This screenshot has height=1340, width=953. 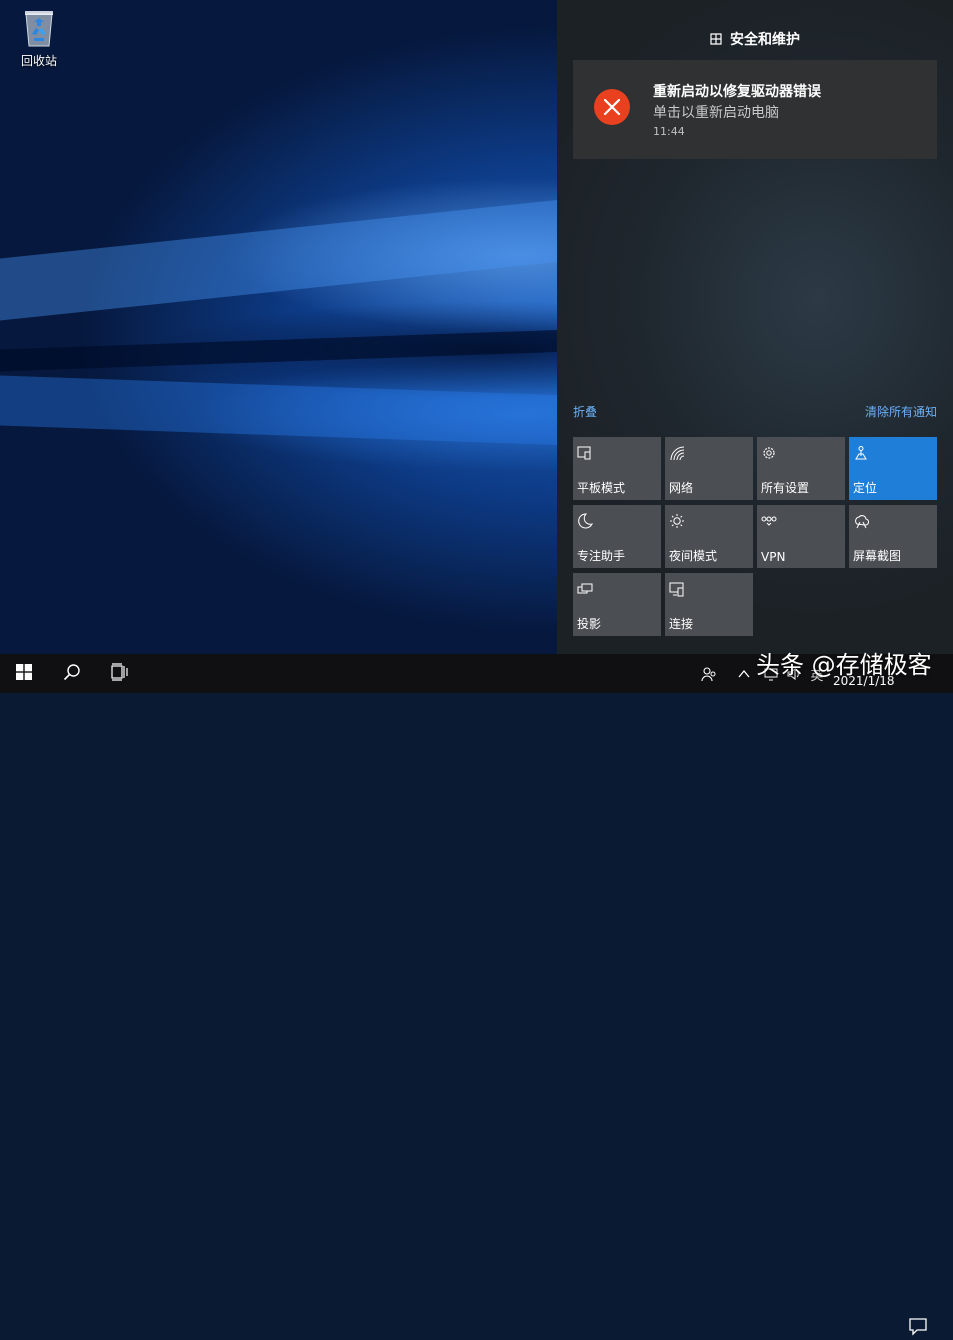 I want to click on location-icon, so click(x=861, y=453).